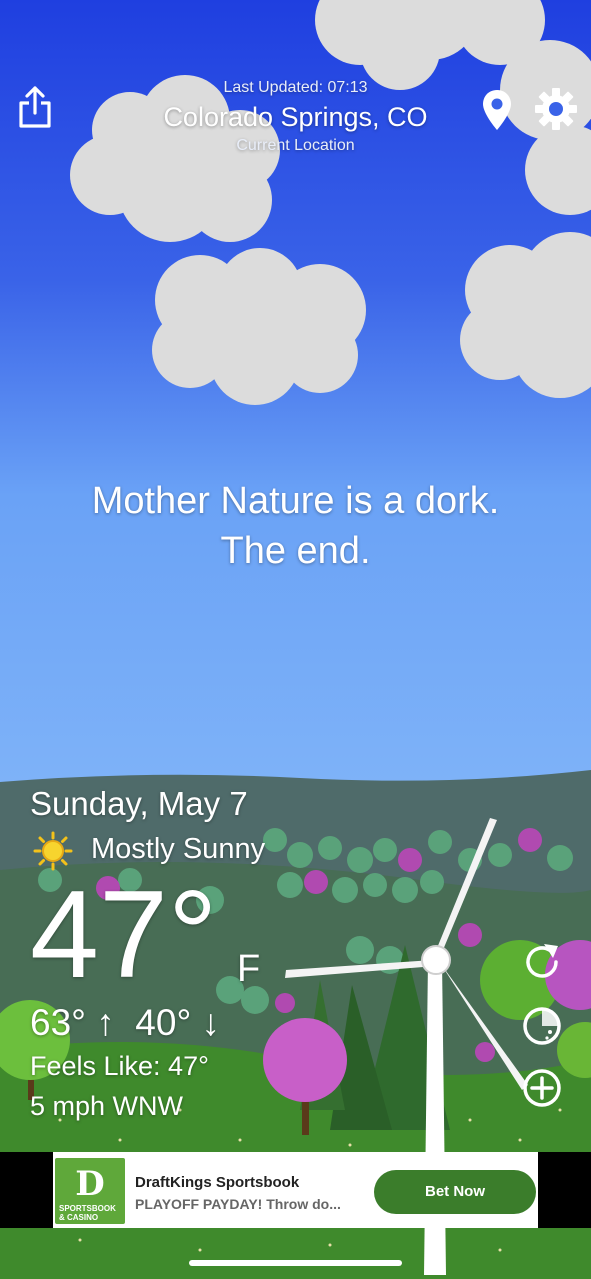 Image resolution: width=591 pixels, height=1279 pixels. What do you see at coordinates (295, 1263) in the screenshot?
I see `home-indicator` at bounding box center [295, 1263].